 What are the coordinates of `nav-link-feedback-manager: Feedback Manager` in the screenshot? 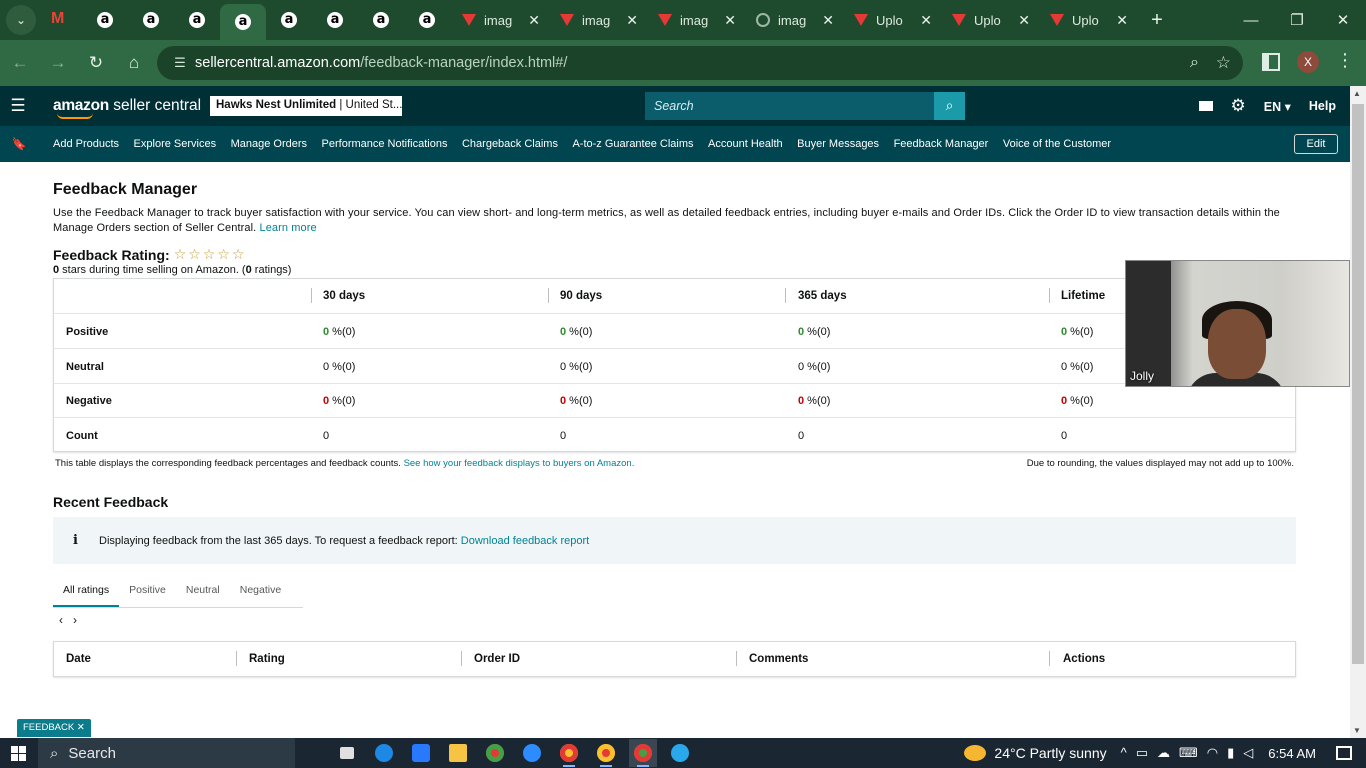 It's located at (941, 144).